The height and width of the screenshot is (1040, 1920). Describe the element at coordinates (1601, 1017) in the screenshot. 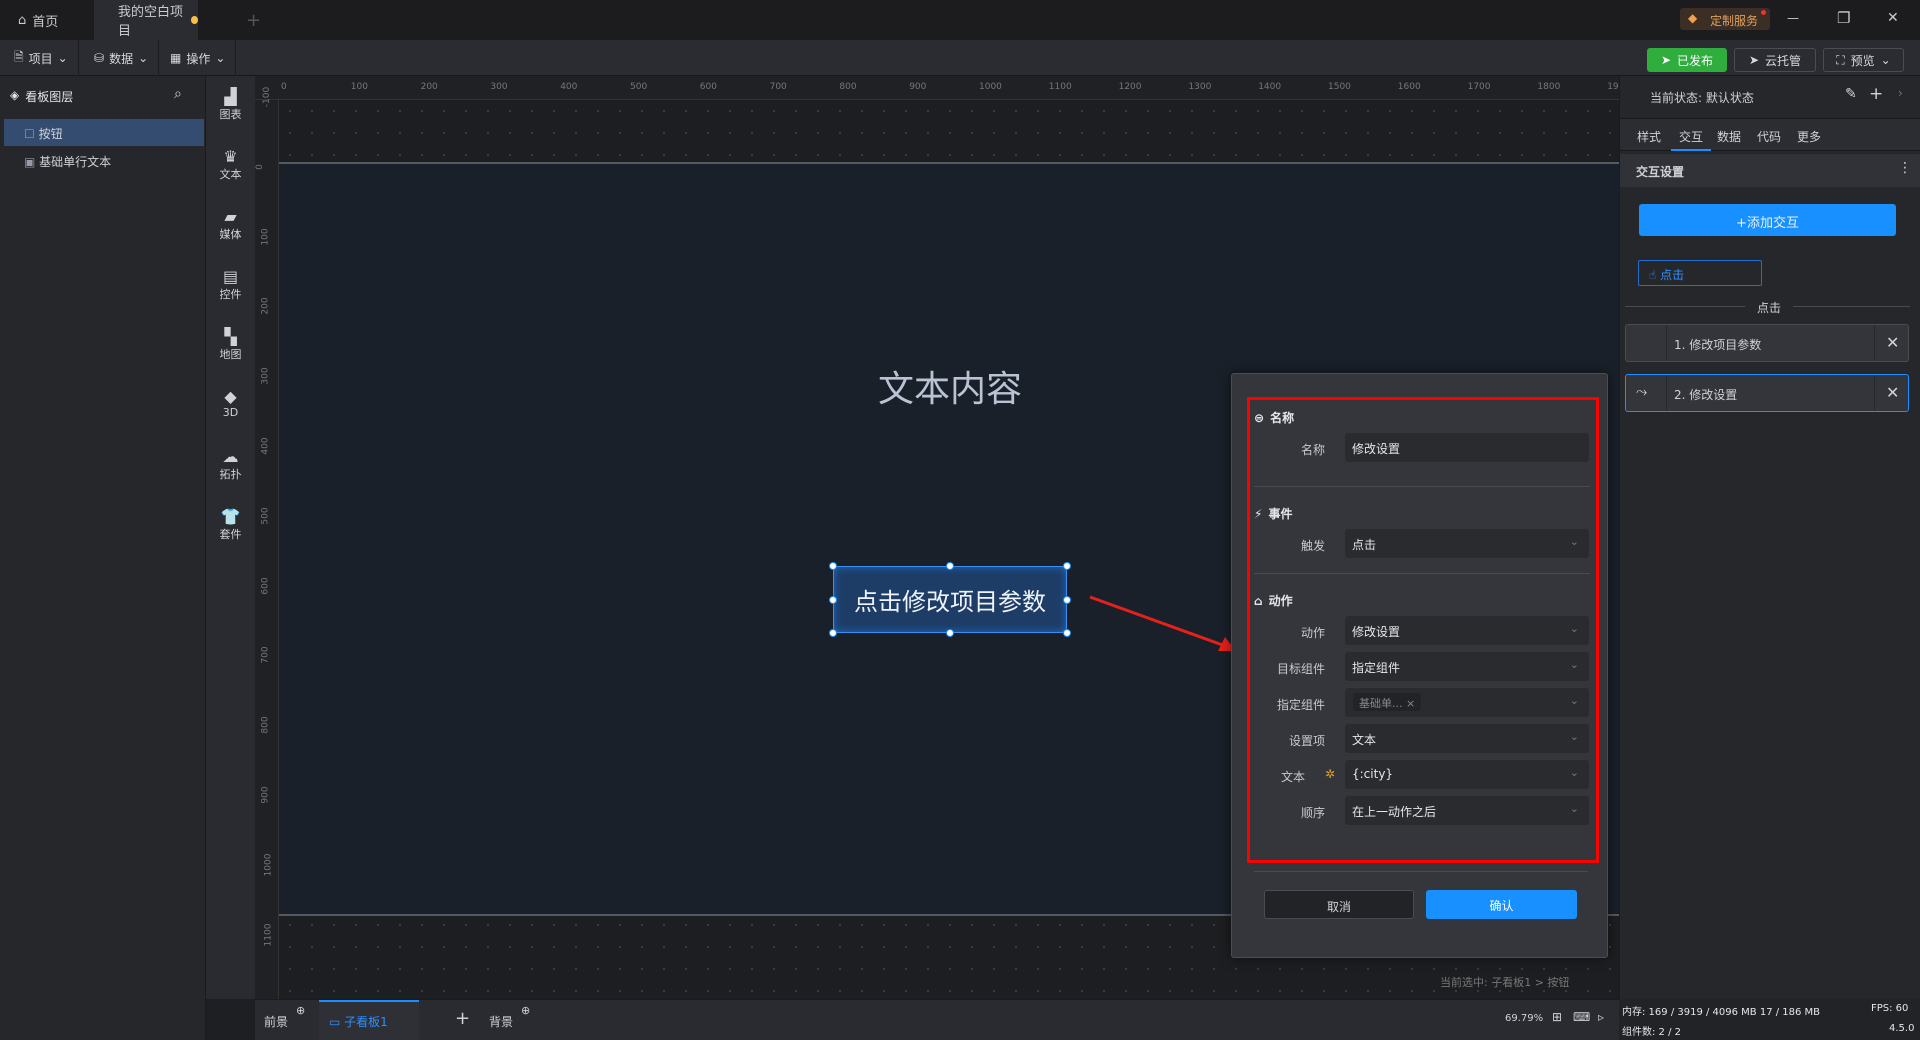

I see `terminal-icon: ▹` at that location.